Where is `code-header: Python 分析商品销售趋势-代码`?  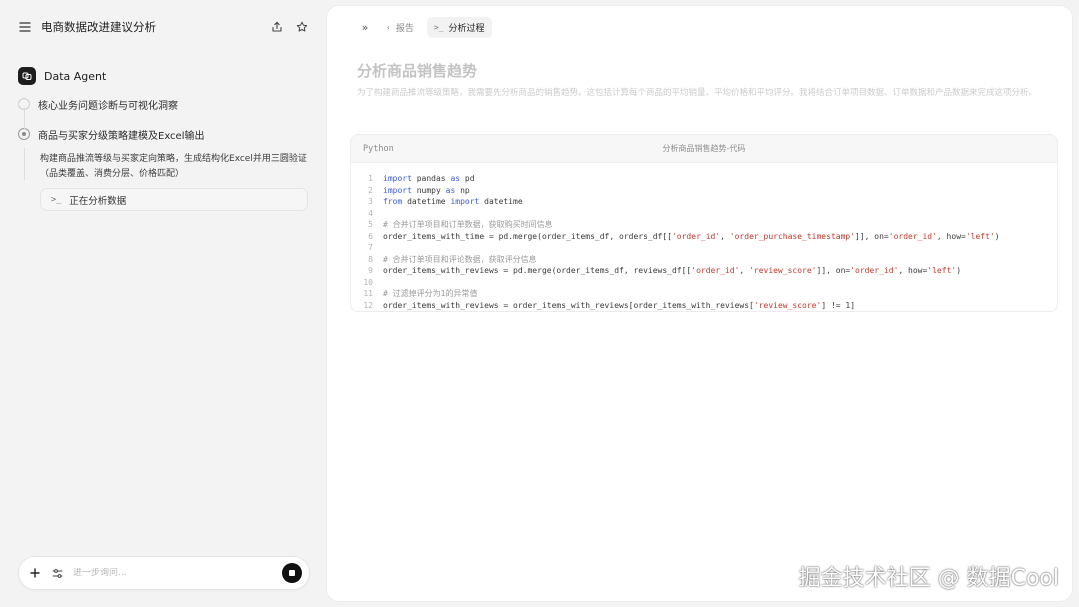
code-header: Python 分析商品销售趋势-代码 is located at coordinates (704, 149).